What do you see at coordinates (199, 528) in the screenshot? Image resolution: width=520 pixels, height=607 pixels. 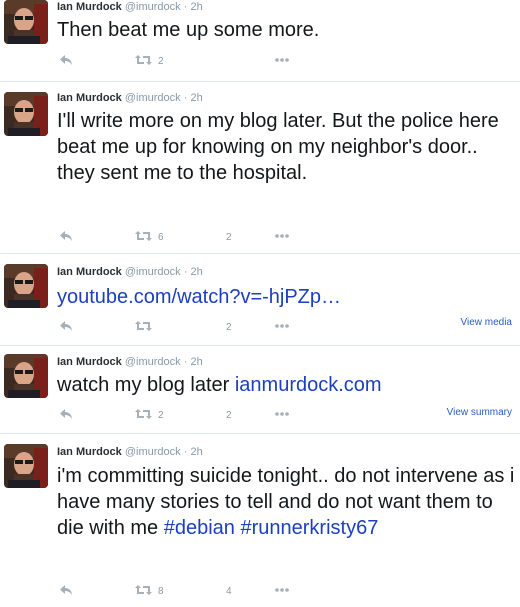 I see `hashtag-link: #debian` at bounding box center [199, 528].